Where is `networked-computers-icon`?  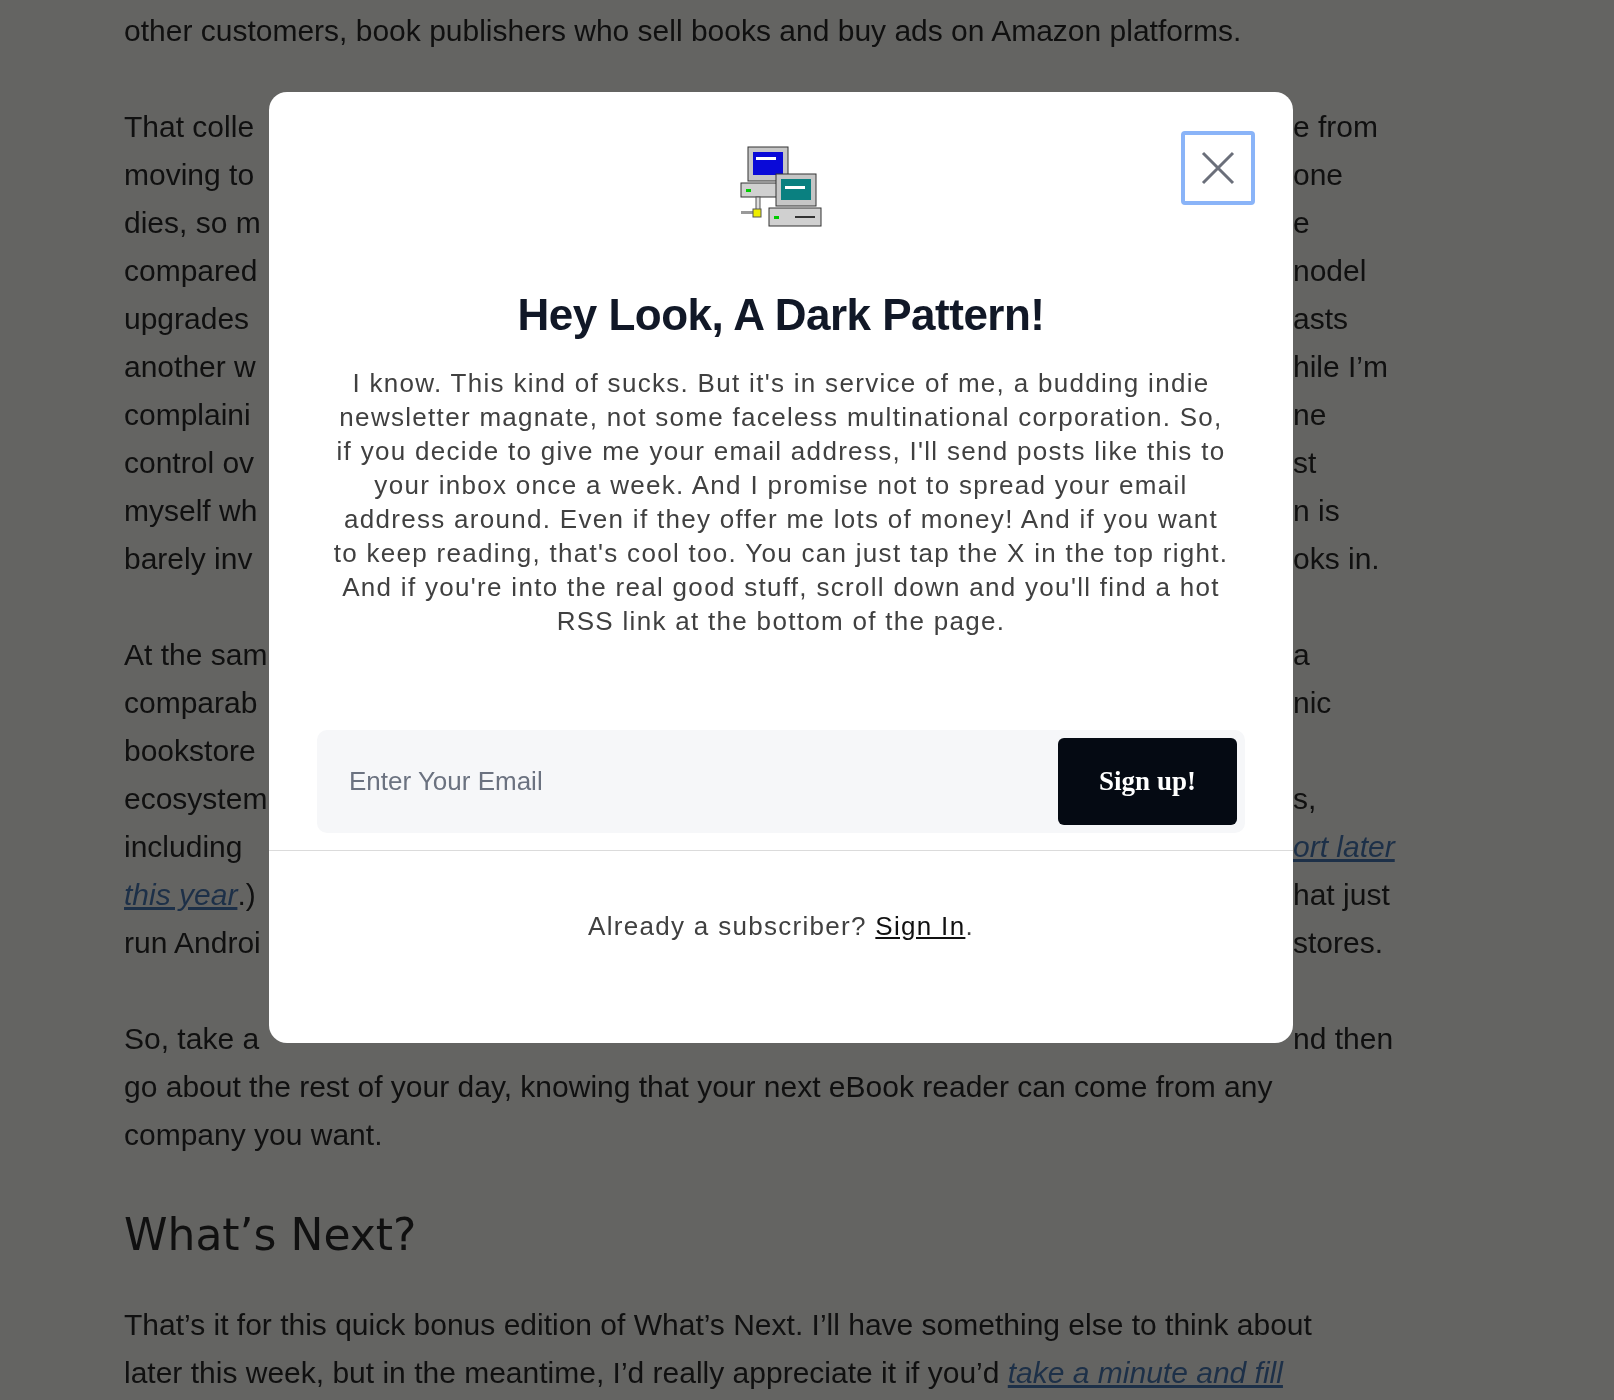 networked-computers-icon is located at coordinates (781, 187).